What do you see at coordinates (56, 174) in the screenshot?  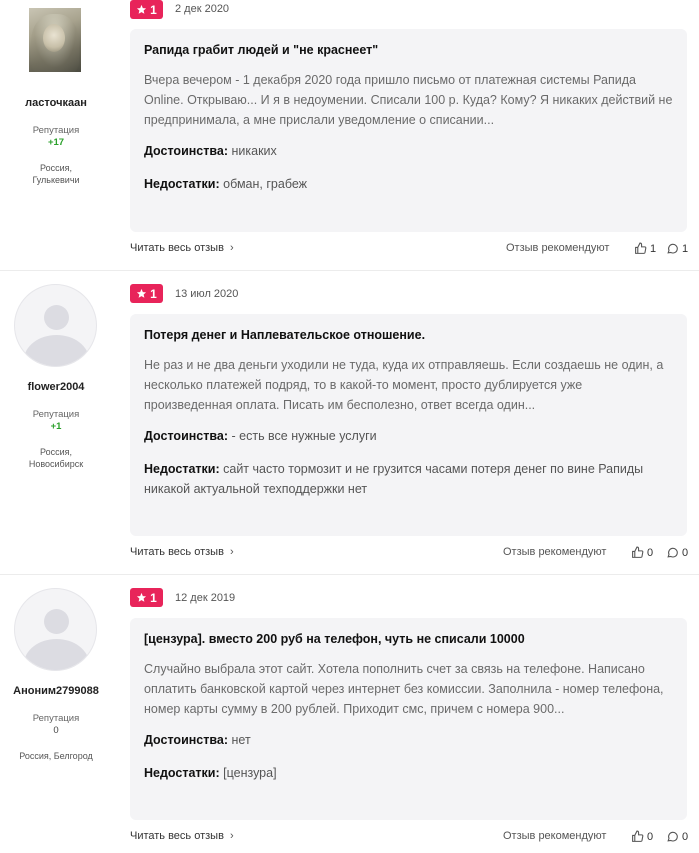 I see `author-location: Россия, Гулькевичи` at bounding box center [56, 174].